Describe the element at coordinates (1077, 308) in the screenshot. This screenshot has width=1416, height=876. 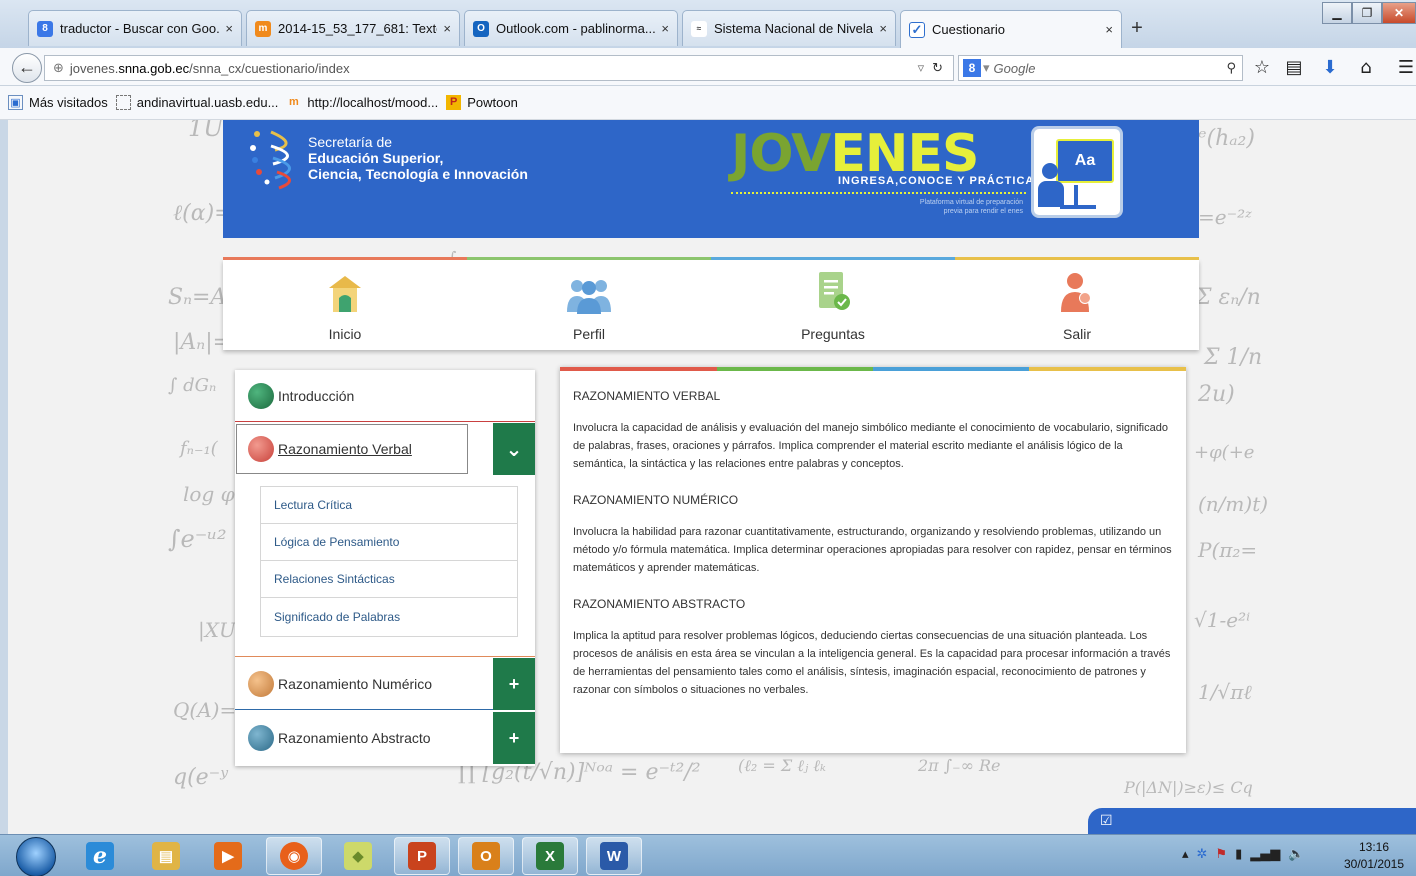
I see `menu-salir: Salir` at that location.